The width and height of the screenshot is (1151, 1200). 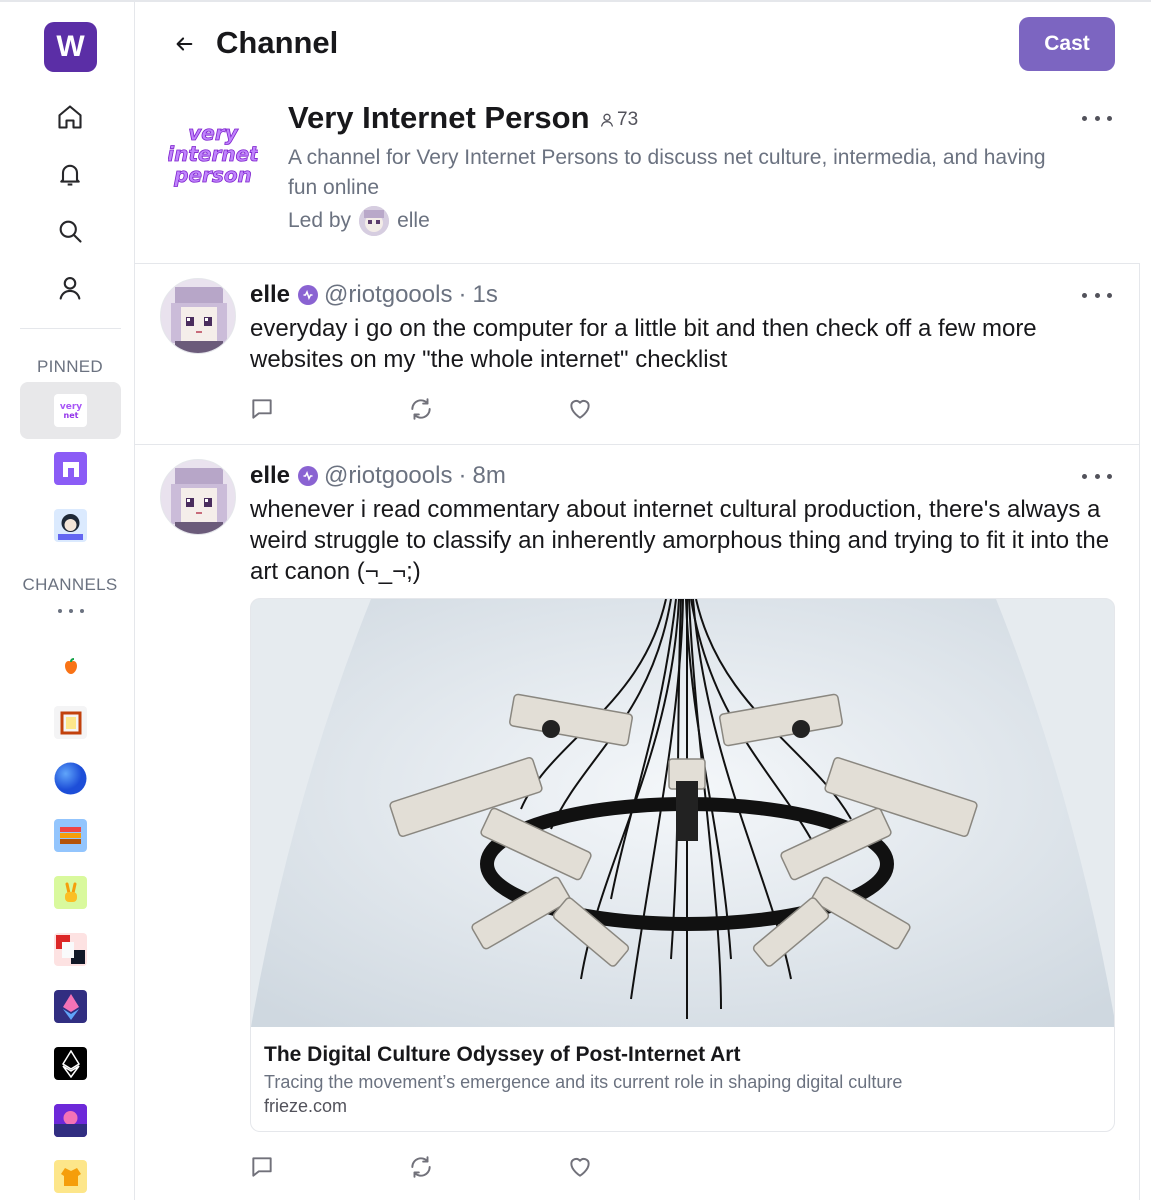 What do you see at coordinates (1139, 732) in the screenshot?
I see `feed-border` at bounding box center [1139, 732].